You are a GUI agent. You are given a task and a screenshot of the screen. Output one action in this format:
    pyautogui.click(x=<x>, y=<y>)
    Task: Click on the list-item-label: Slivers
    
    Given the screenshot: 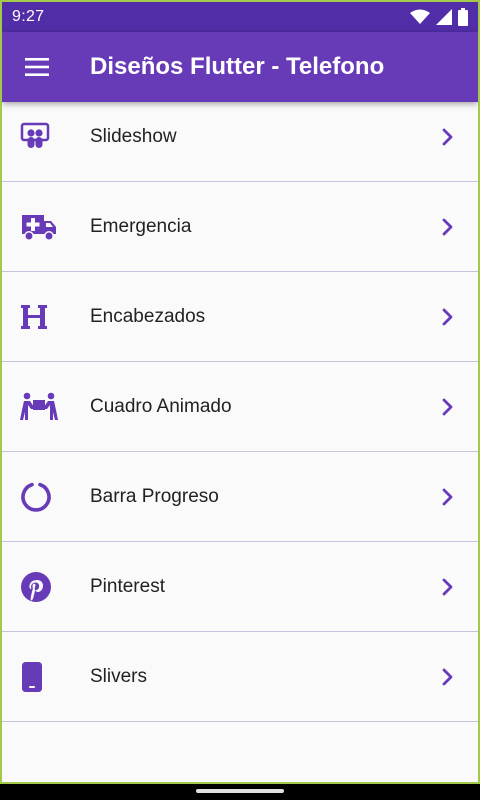 What is the action you would take?
    pyautogui.click(x=119, y=676)
    